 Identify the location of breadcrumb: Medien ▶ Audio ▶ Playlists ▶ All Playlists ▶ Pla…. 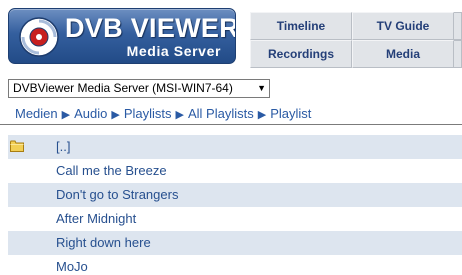
(231, 113).